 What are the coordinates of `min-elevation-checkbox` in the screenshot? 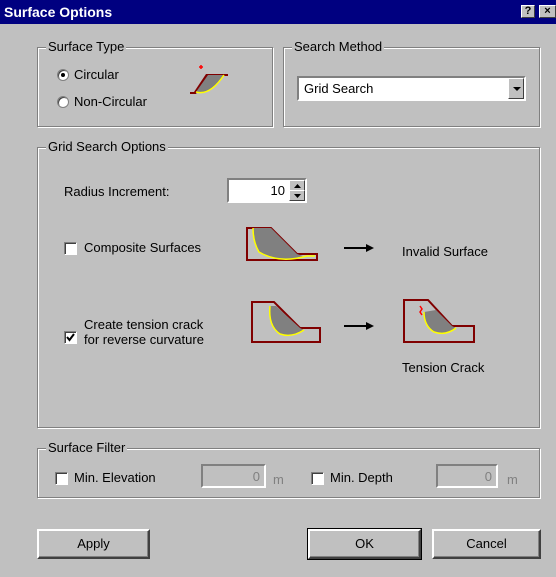 It's located at (61, 478).